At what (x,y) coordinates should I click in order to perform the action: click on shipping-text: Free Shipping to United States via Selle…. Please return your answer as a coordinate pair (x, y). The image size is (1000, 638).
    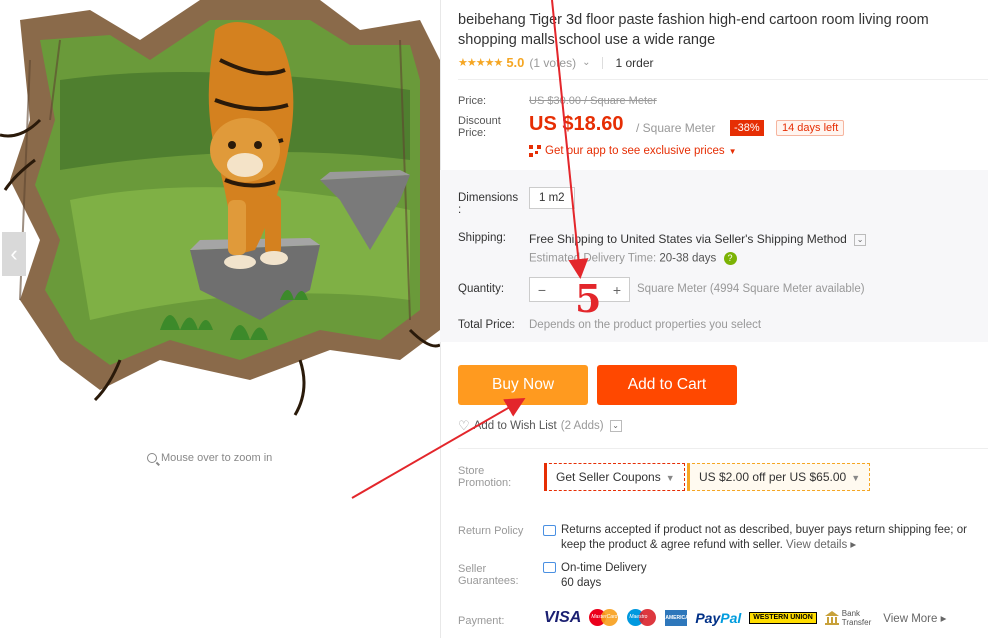
    Looking at the image, I should click on (688, 239).